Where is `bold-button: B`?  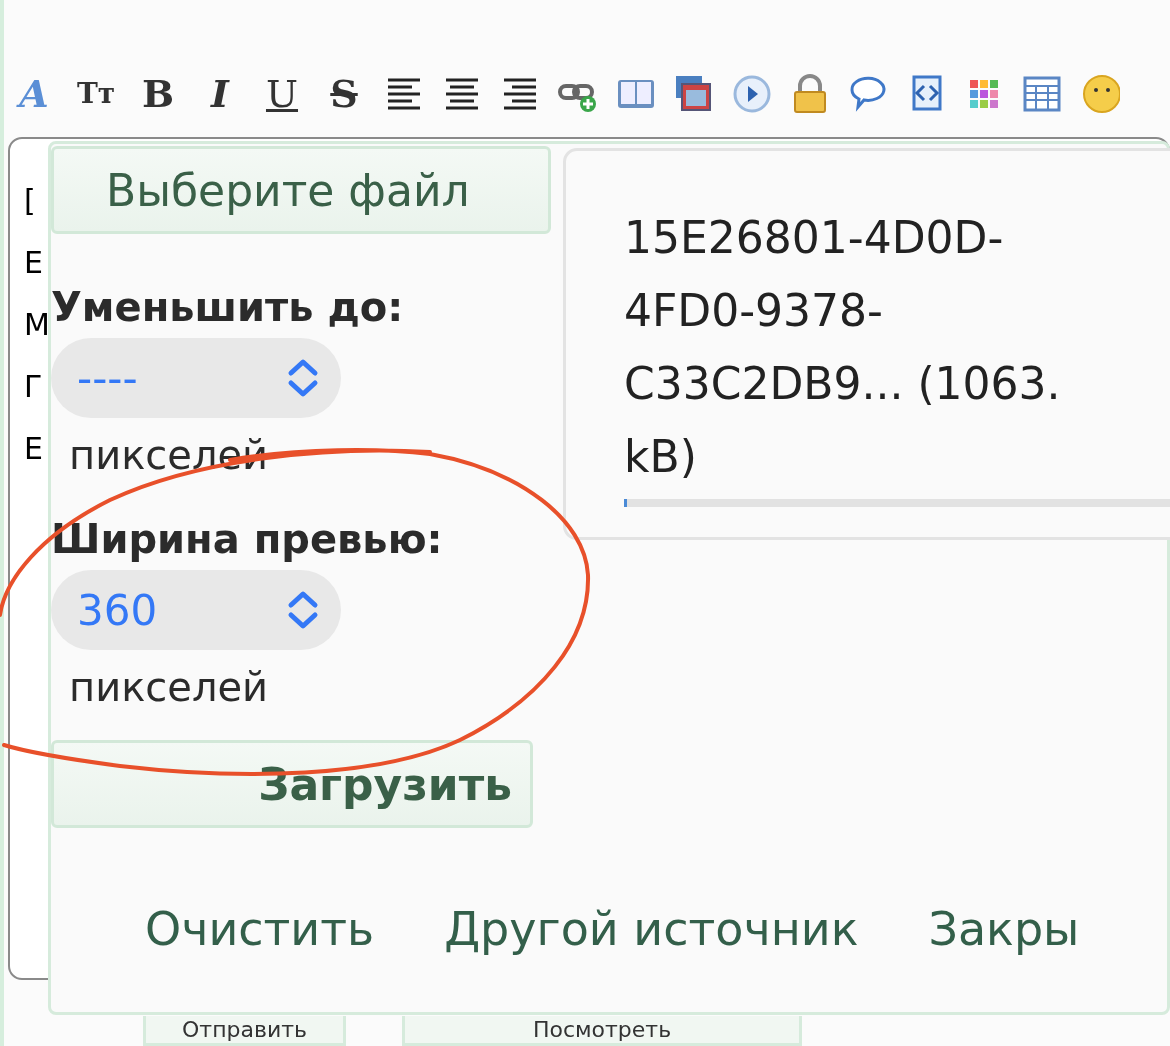 bold-button: B is located at coordinates (158, 94).